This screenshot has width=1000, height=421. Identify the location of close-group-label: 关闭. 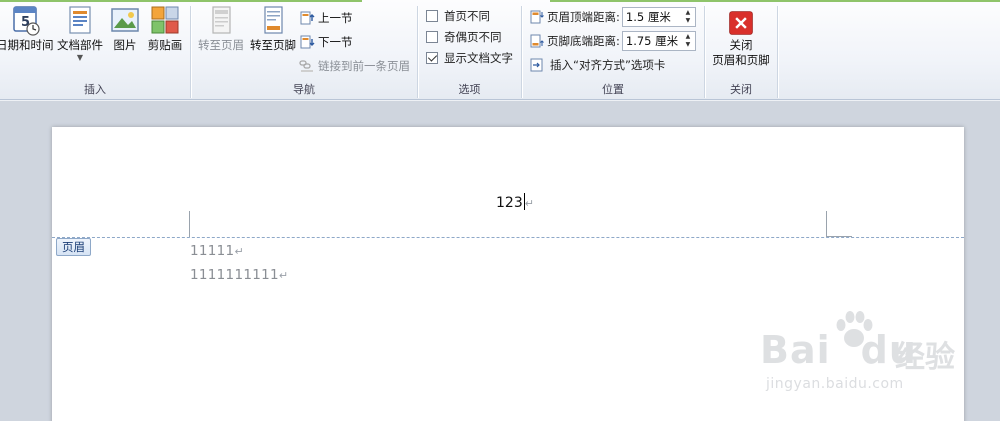
(741, 89).